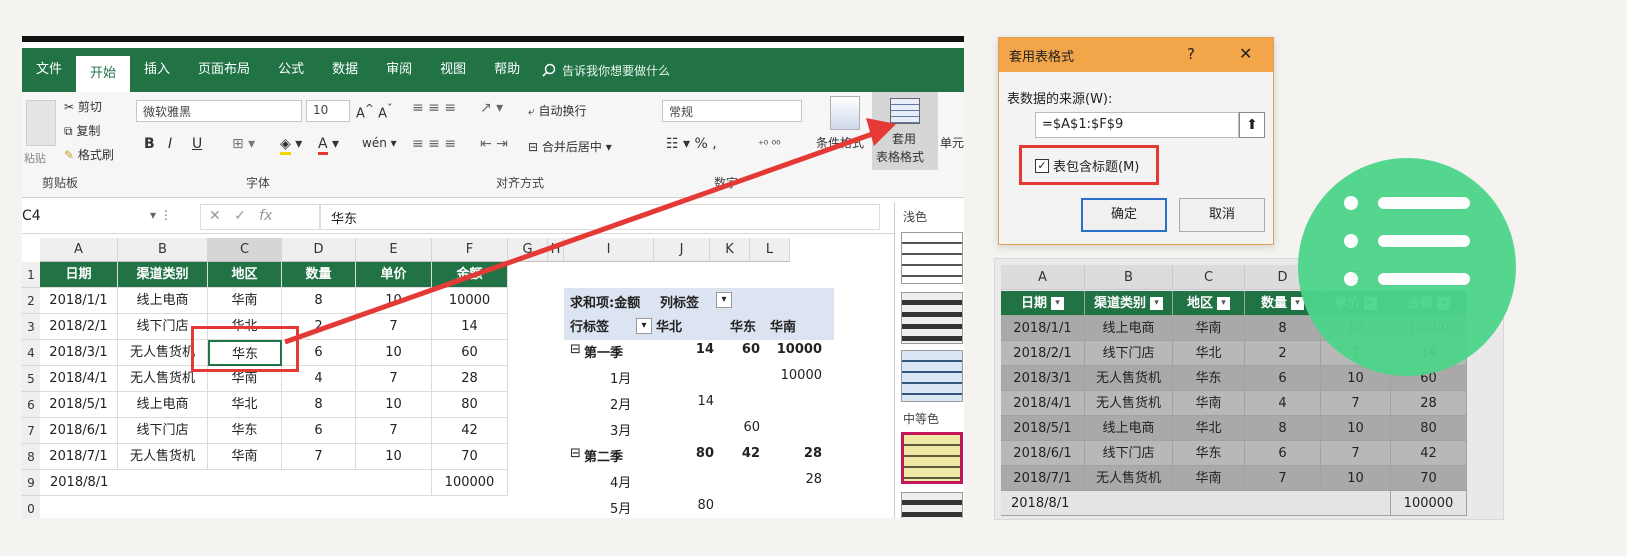 Image resolution: width=1627 pixels, height=556 pixels. I want to click on column-header-C: C, so click(1209, 277).